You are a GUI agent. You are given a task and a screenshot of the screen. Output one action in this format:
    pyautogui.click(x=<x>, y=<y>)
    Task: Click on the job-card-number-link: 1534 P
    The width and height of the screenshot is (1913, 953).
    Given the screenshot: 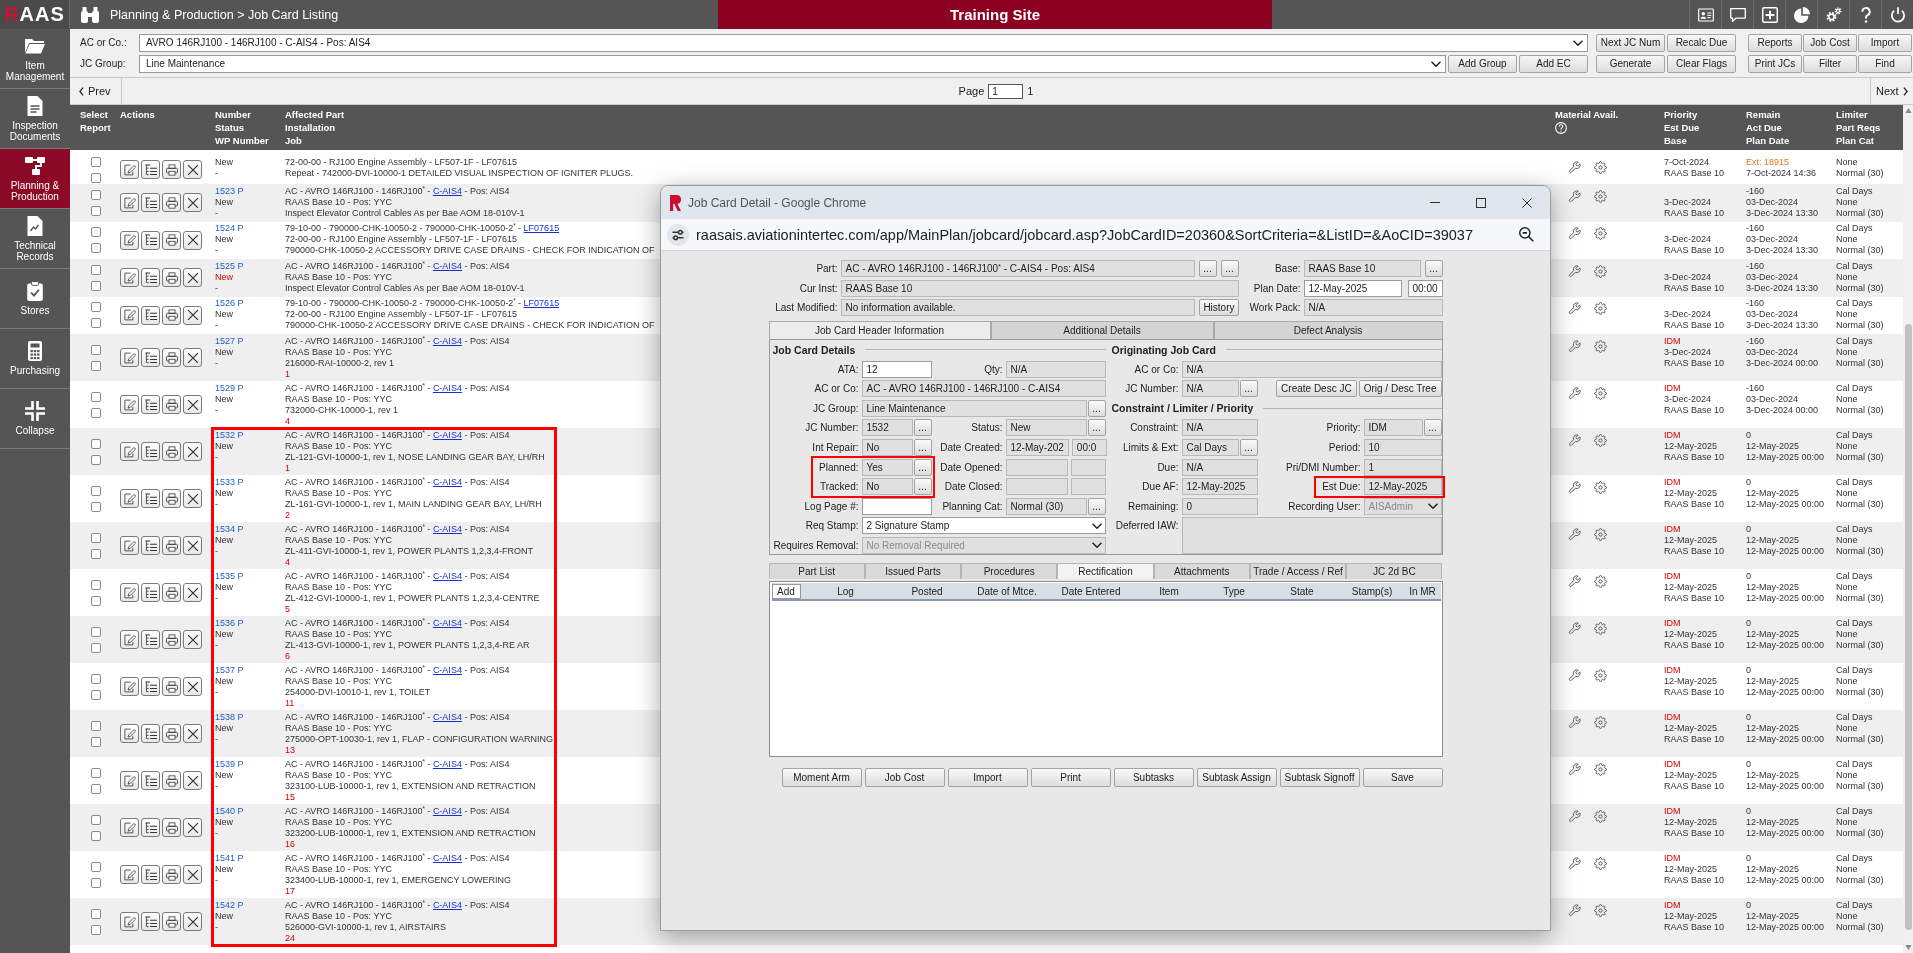 What is the action you would take?
    pyautogui.click(x=229, y=529)
    